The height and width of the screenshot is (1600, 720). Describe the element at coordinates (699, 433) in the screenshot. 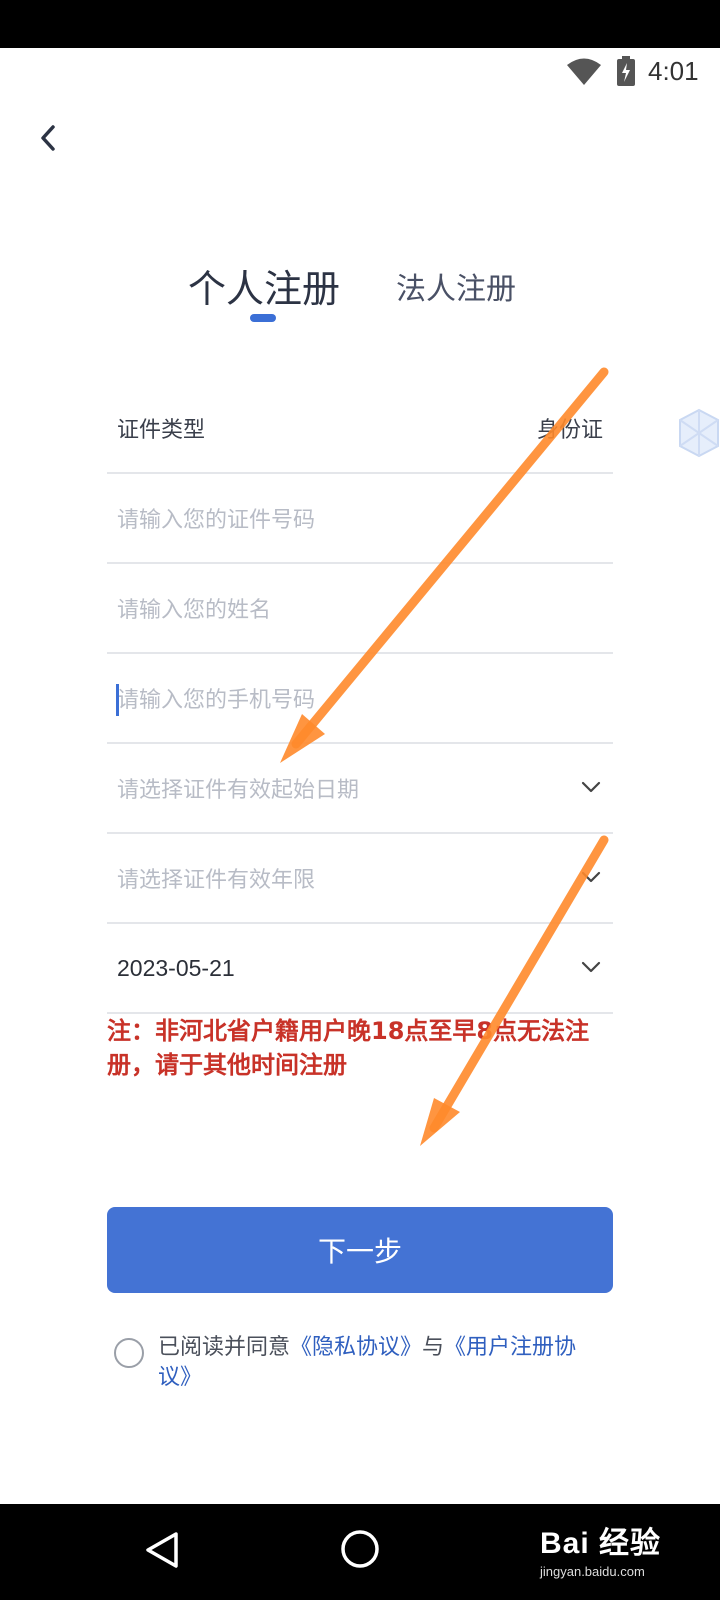

I see `cube-logo-icon` at that location.